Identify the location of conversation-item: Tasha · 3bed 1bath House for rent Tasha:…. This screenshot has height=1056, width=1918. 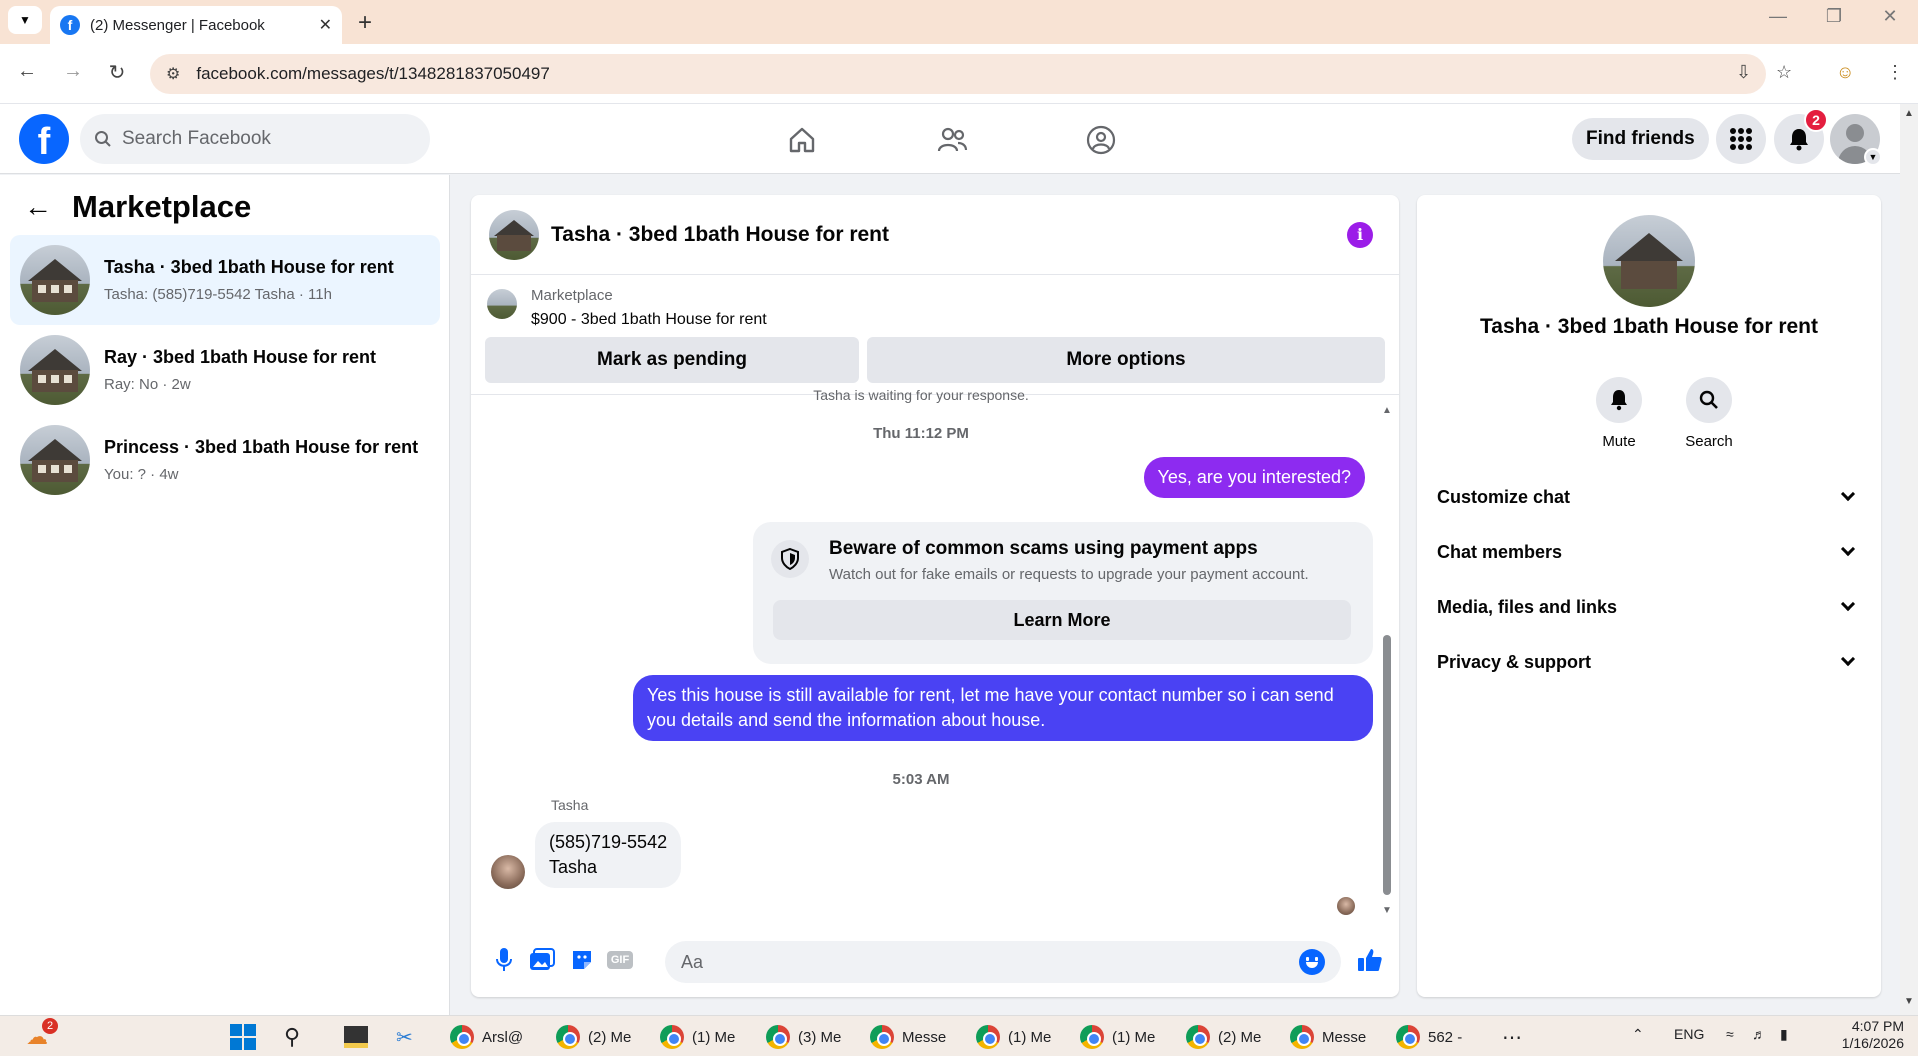
(225, 280).